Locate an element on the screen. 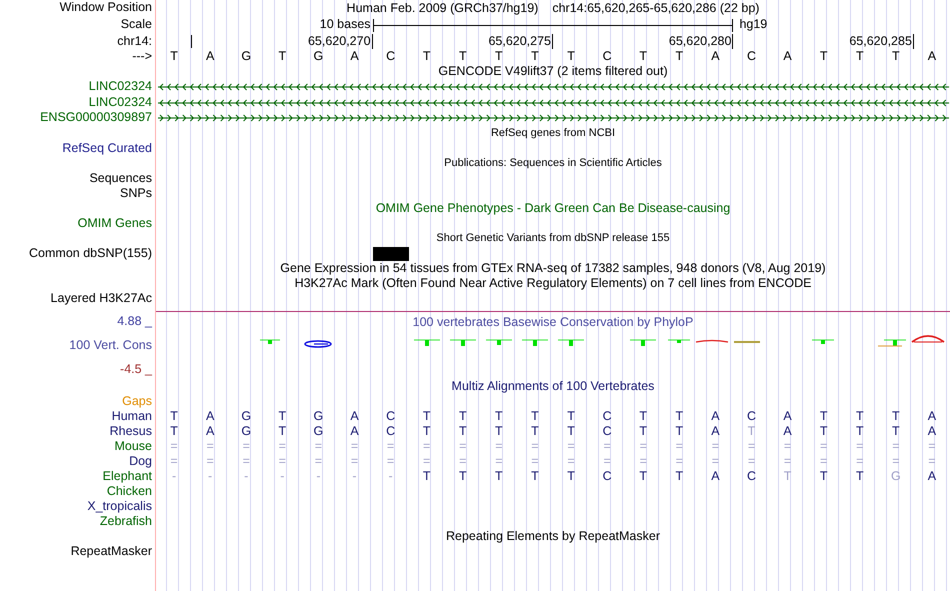  gene-label: ENSG00000309897 is located at coordinates (96, 117).